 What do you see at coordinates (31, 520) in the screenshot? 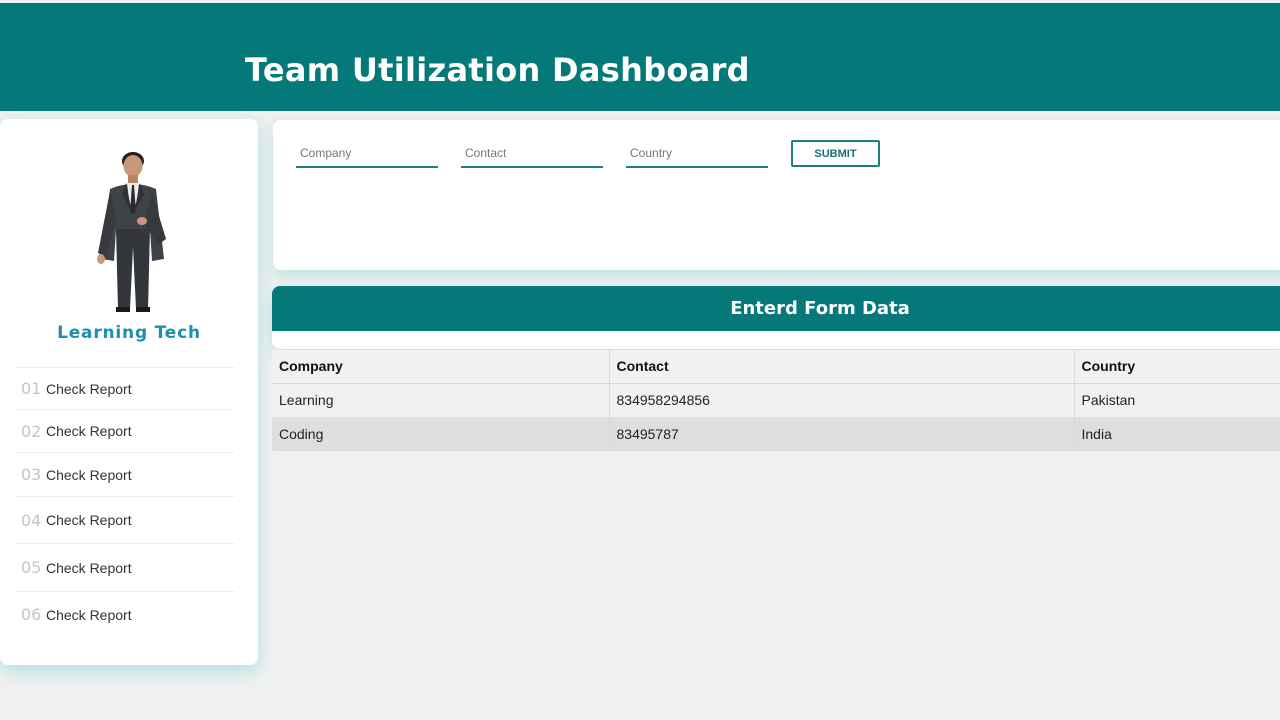
I see `menu-number: 04` at bounding box center [31, 520].